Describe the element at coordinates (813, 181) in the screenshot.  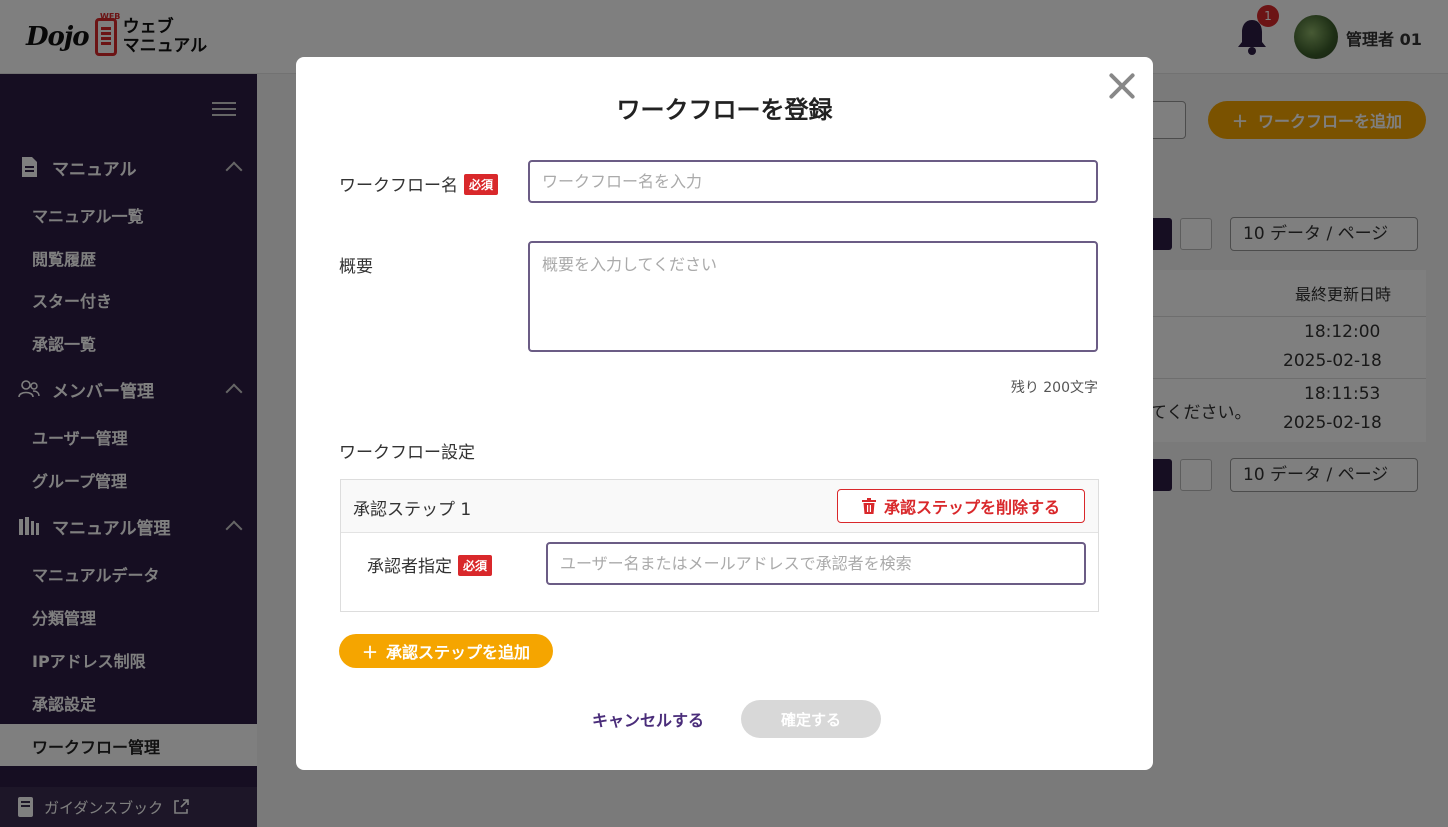
I see `workflow-name-input` at that location.